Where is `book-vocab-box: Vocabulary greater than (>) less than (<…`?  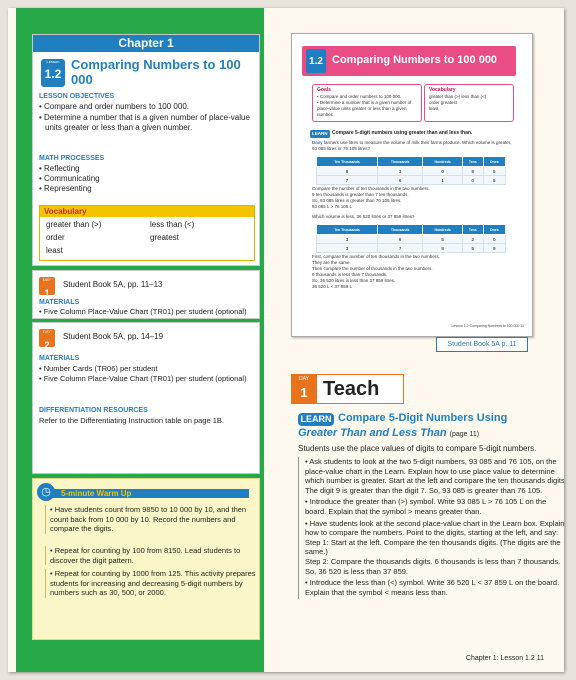
book-vocab-box: Vocabulary greater than (>) less than (<… is located at coordinates (469, 103).